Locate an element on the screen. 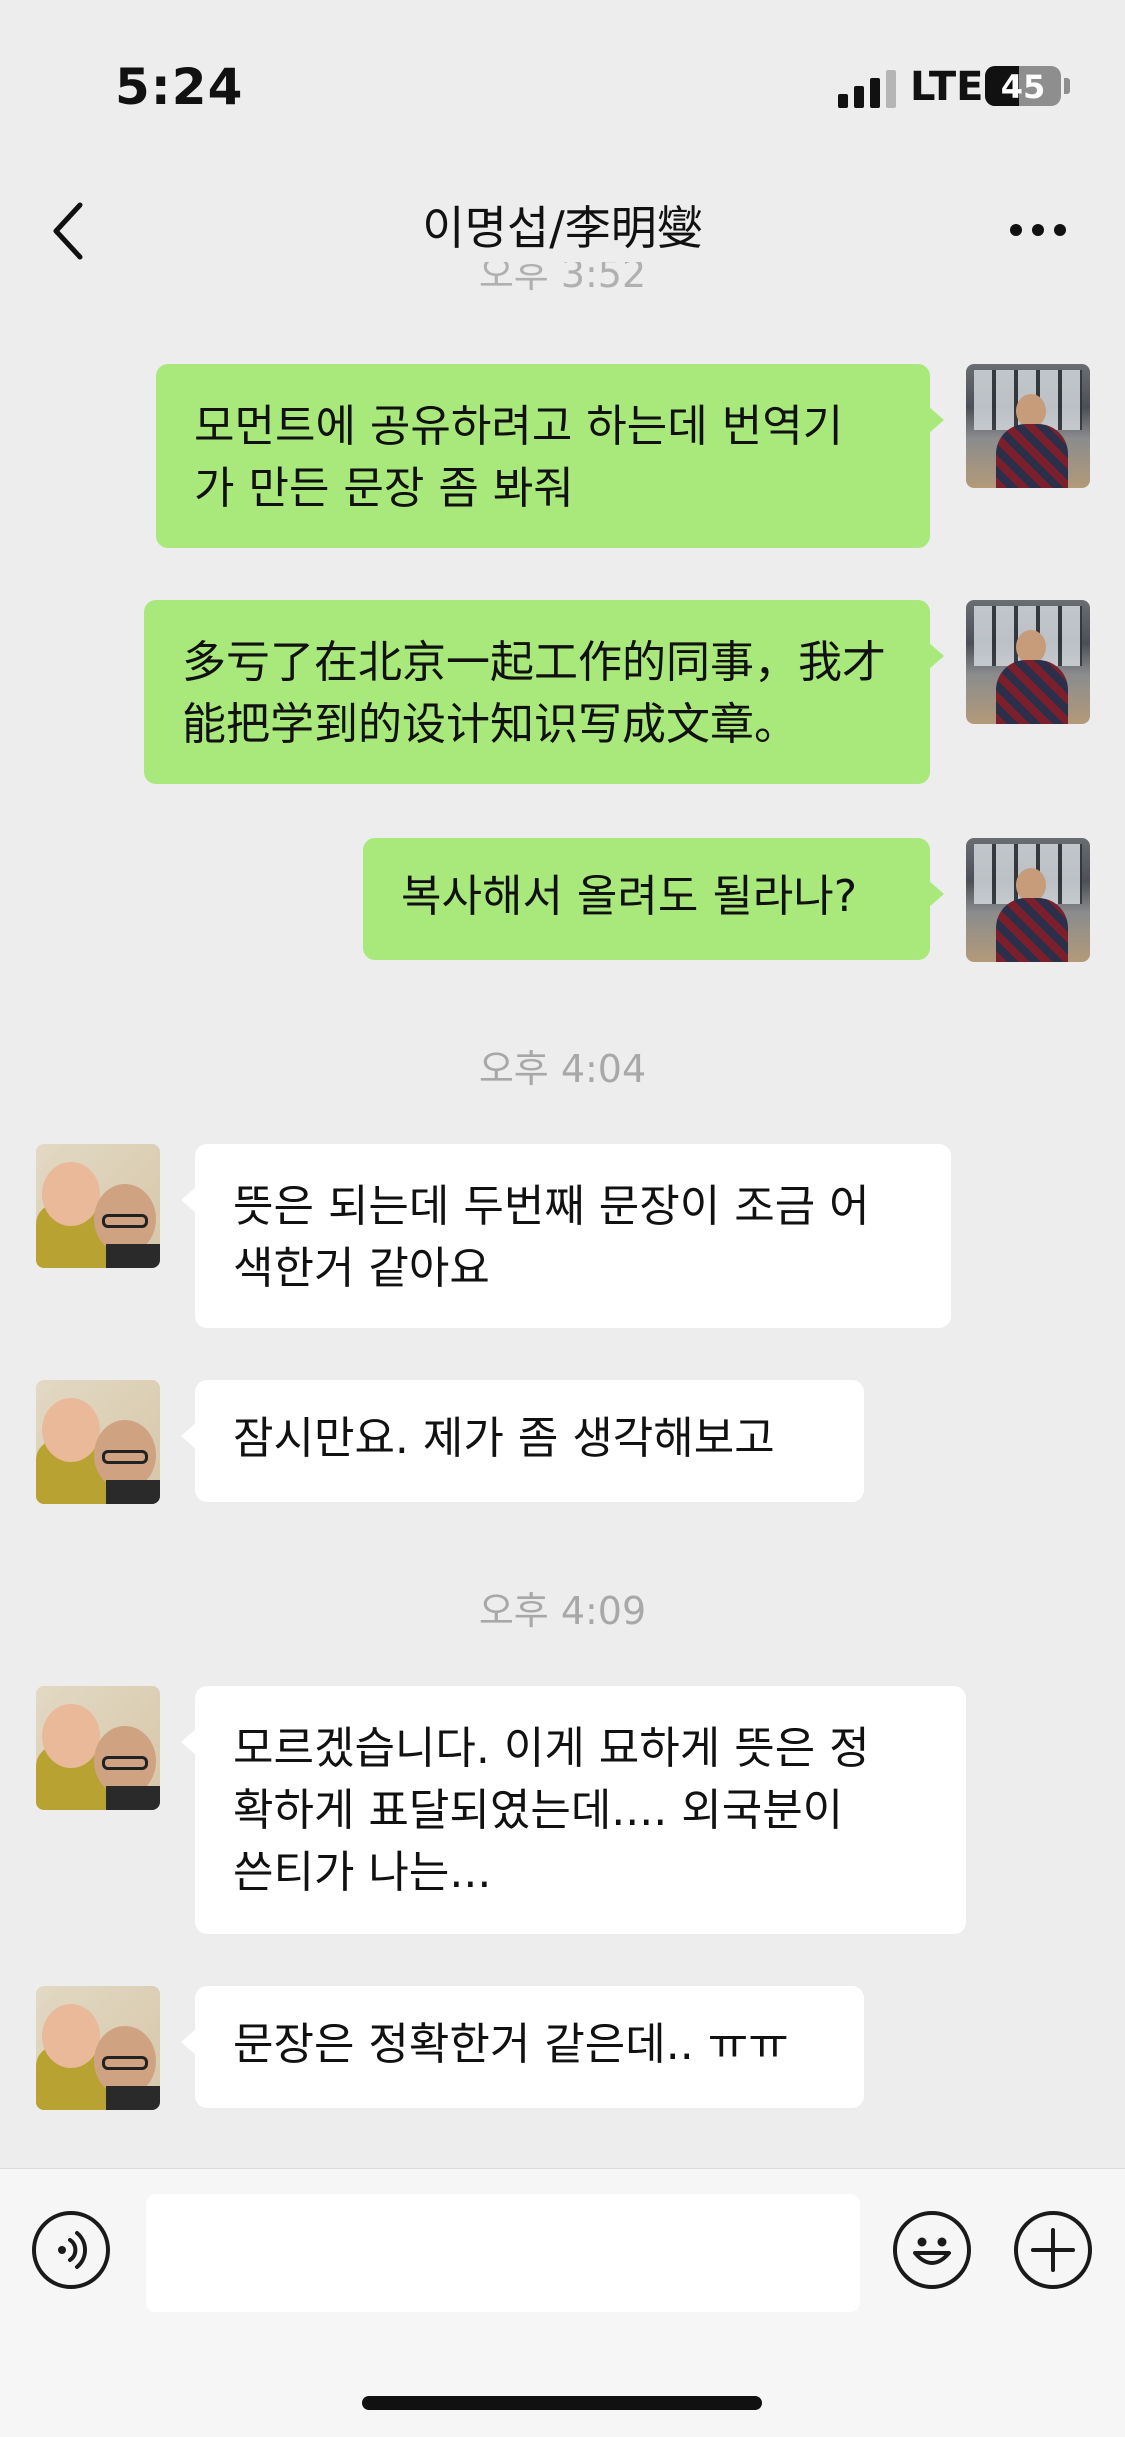 This screenshot has width=1125, height=2437. message-input is located at coordinates (503, 2253).